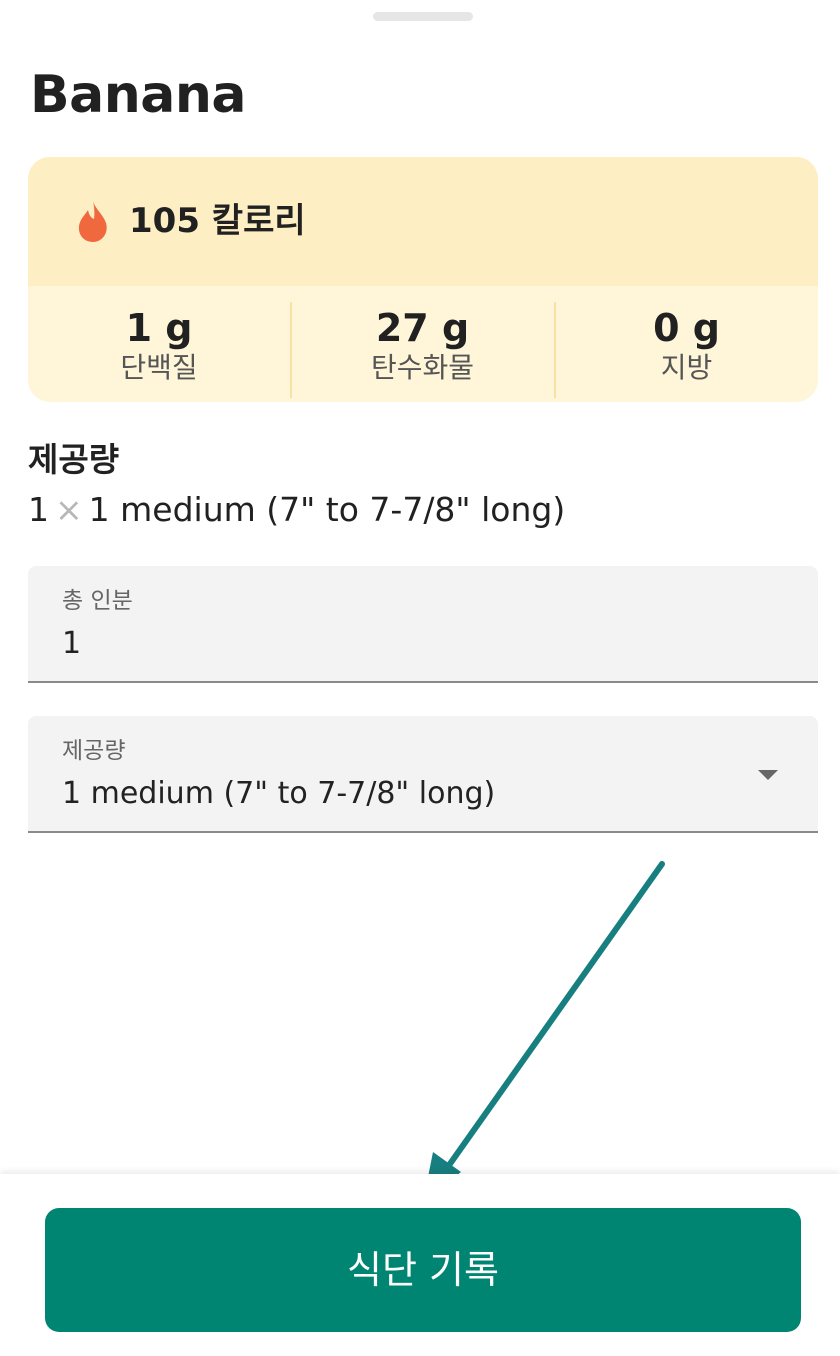 The width and height of the screenshot is (840, 1356). Describe the element at coordinates (422, 328) in the screenshot. I see `macro-value: 27 g` at that location.